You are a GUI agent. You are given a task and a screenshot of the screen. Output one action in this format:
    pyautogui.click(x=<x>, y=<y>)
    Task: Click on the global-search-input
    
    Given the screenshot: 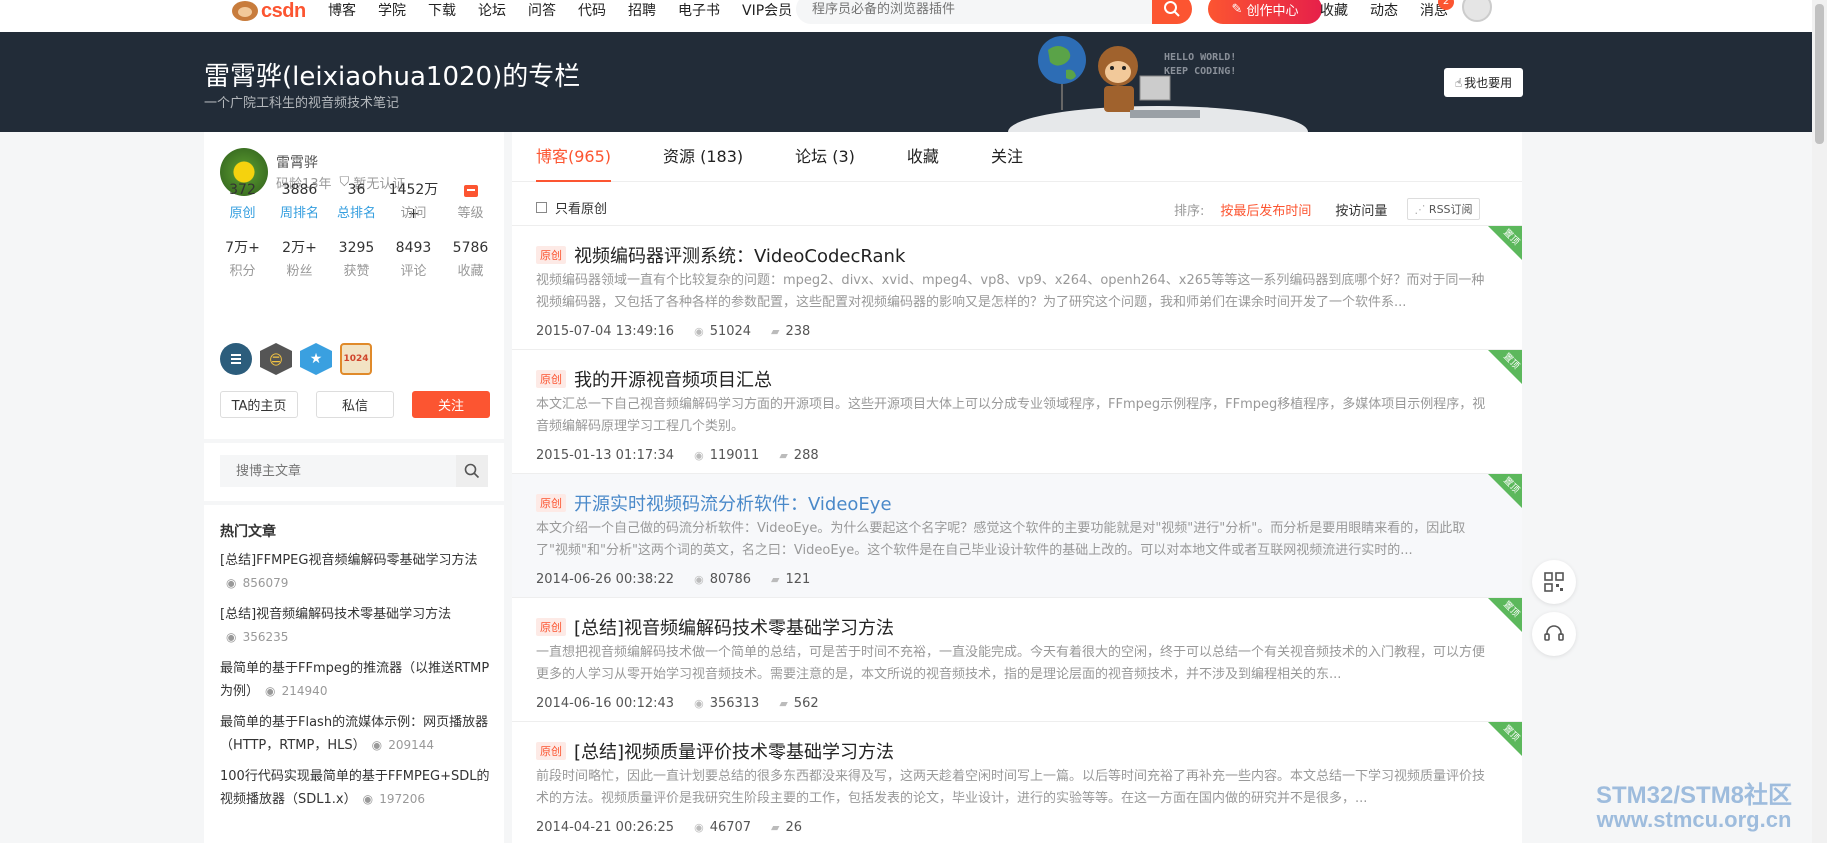 What is the action you would take?
    pyautogui.click(x=966, y=12)
    